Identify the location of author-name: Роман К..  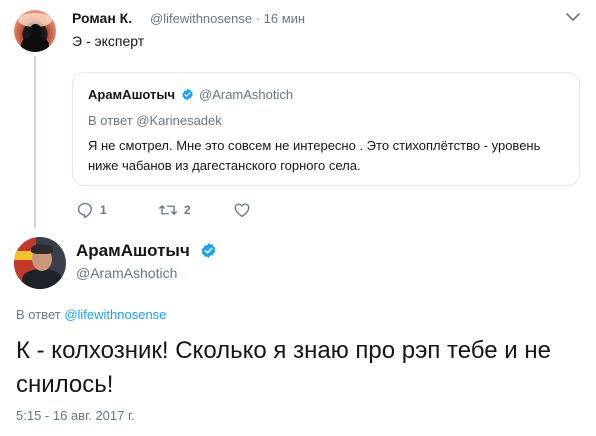
(102, 18).